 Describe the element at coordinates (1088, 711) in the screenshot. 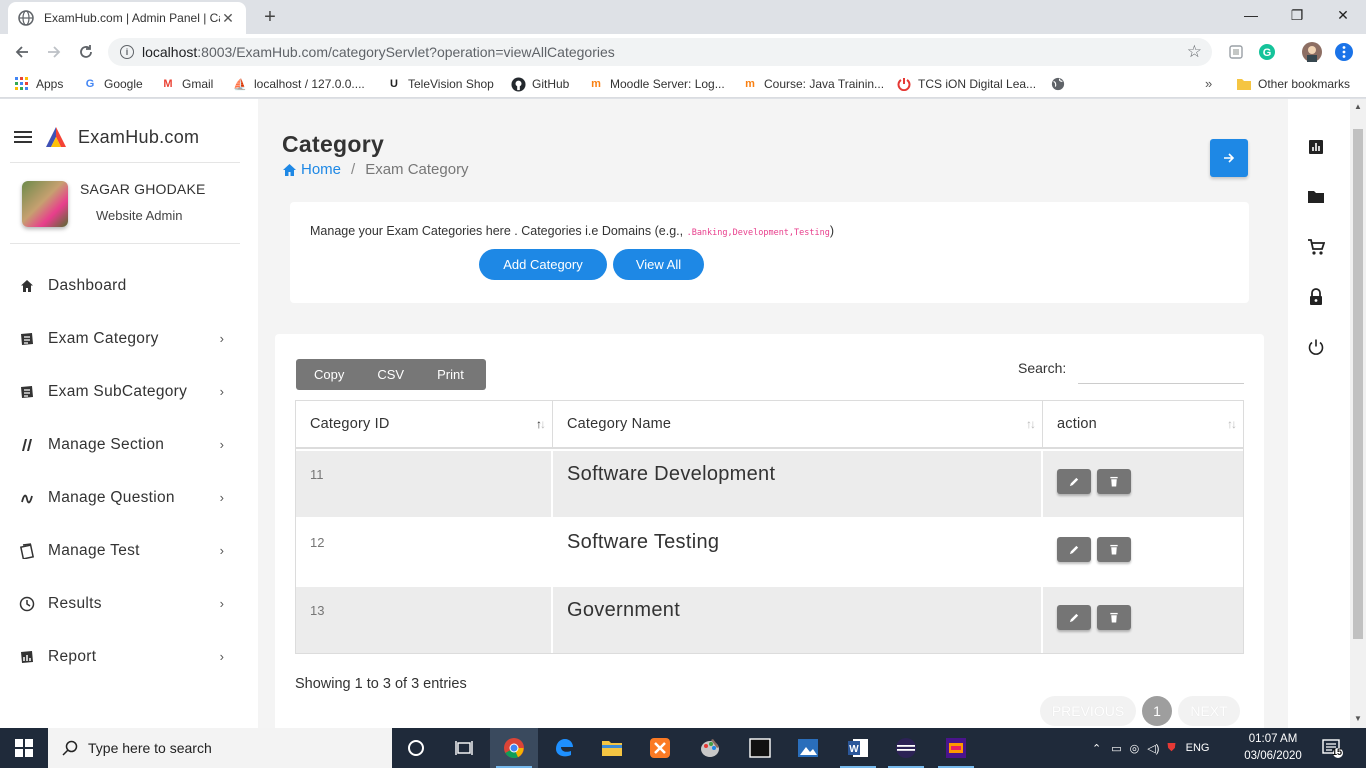

I see `previous-page-button: PREVIOUS` at that location.